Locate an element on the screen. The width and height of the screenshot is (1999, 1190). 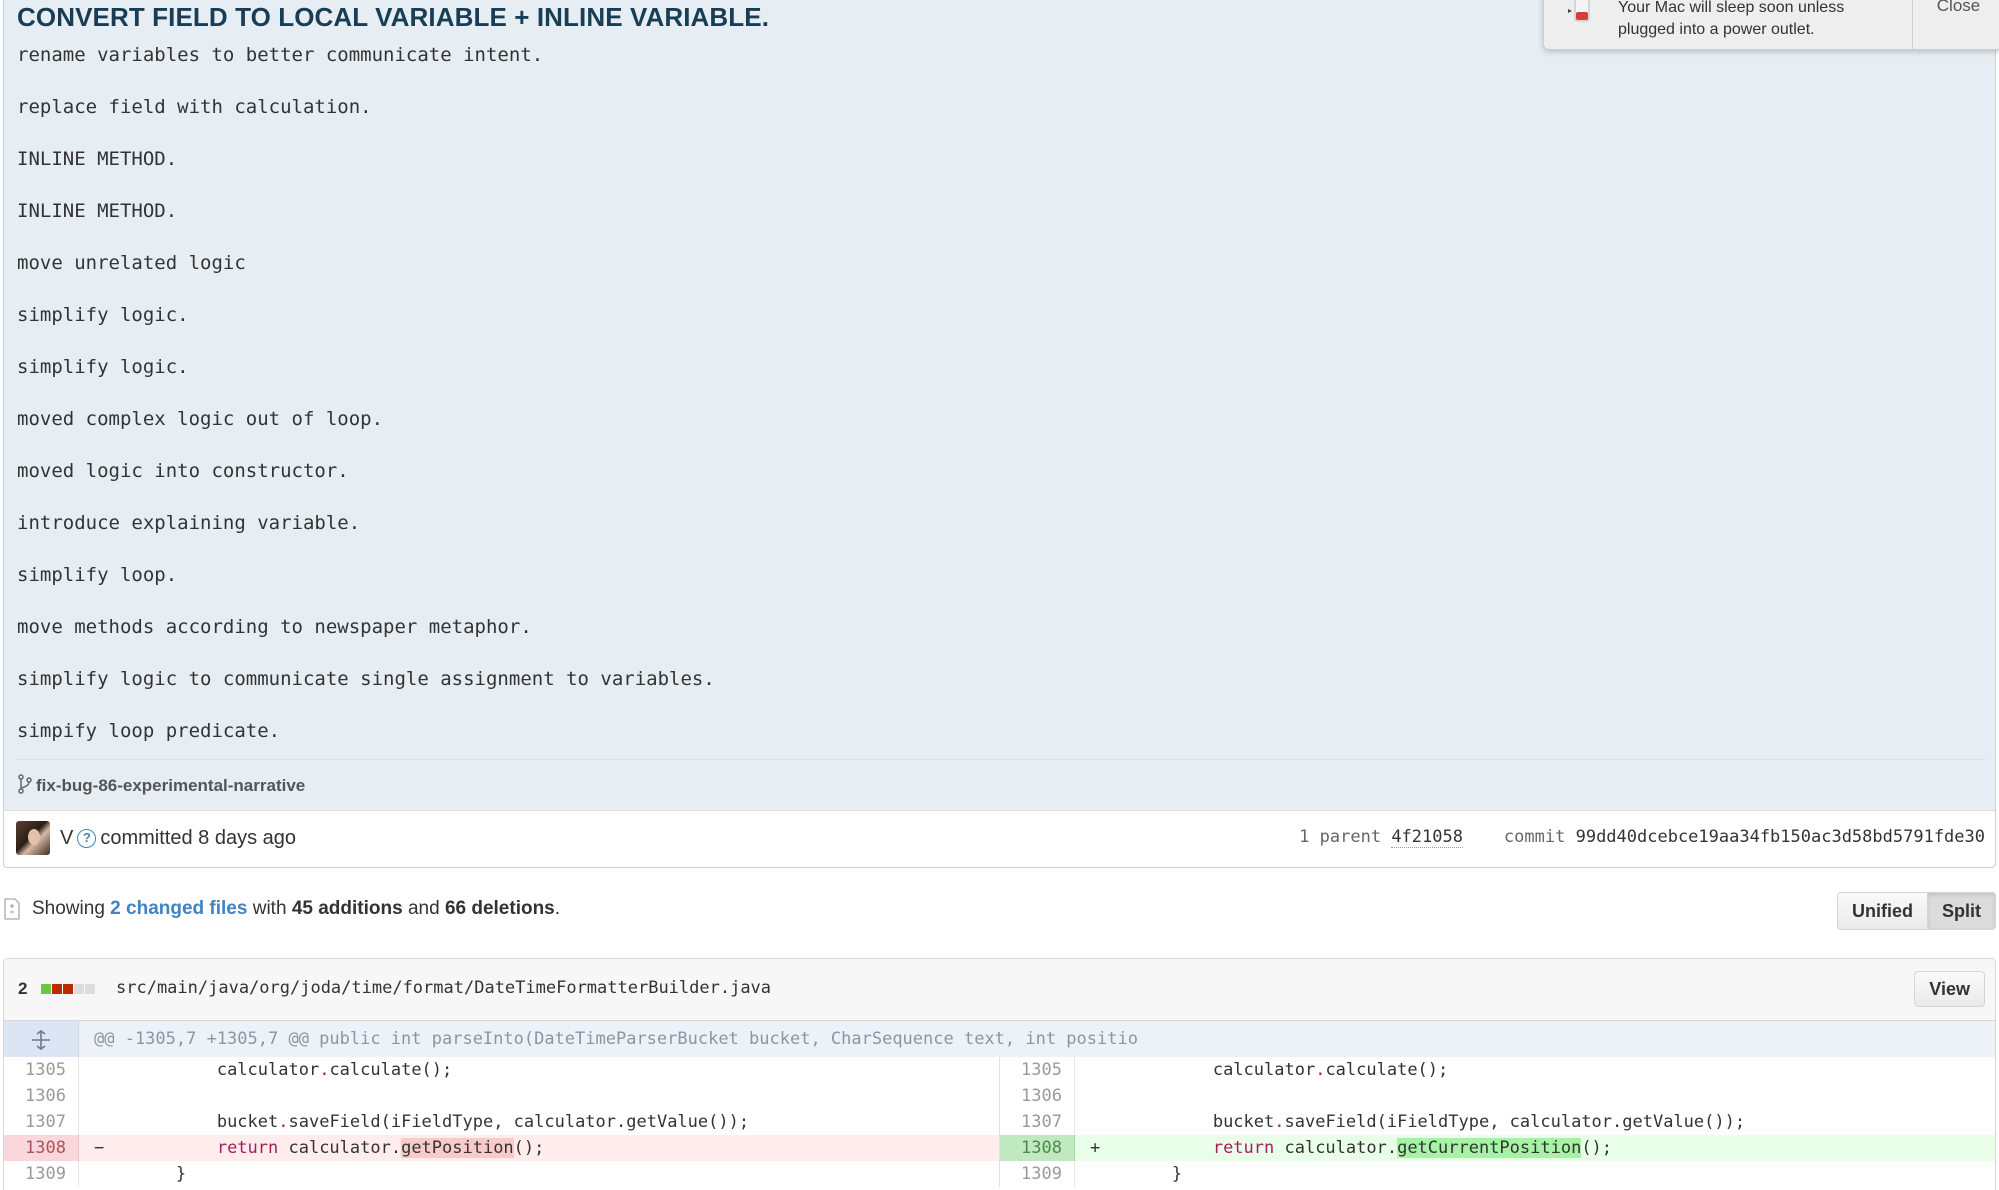
commit-line: moved complex logic out of loop. is located at coordinates (200, 419).